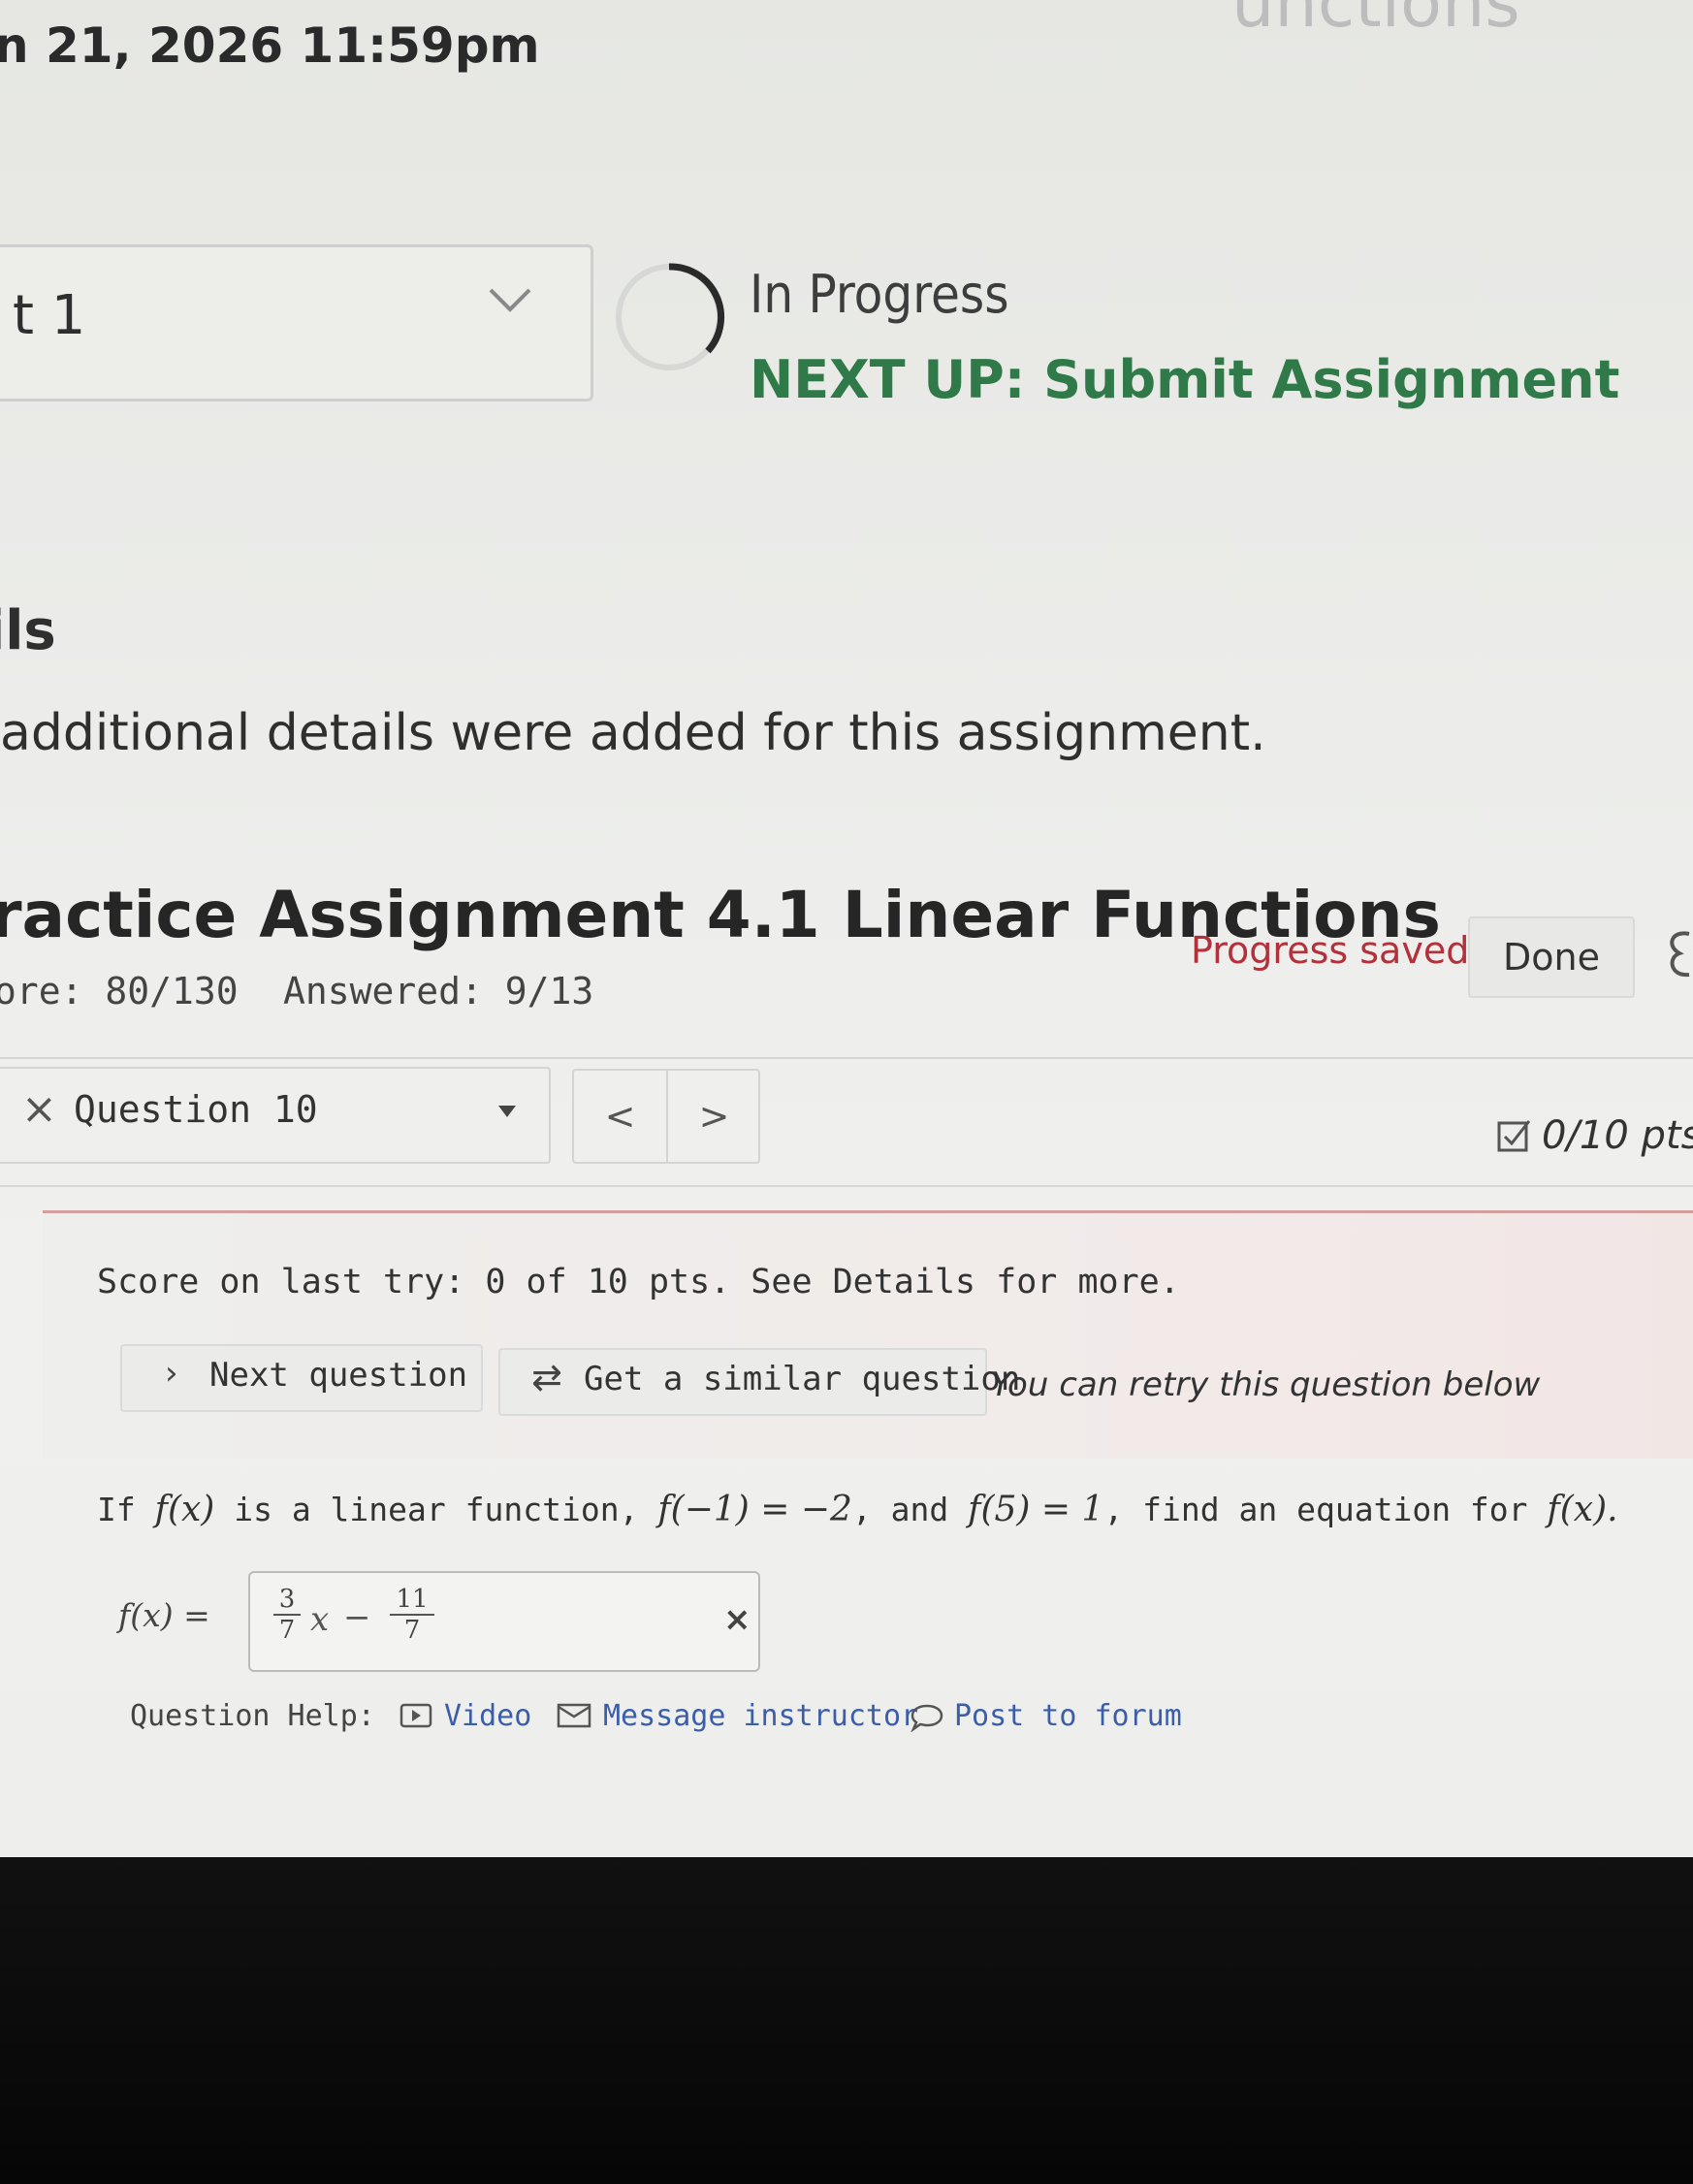 The image size is (1693, 2184). I want to click on answer-constant: 11 7, so click(412, 1615).